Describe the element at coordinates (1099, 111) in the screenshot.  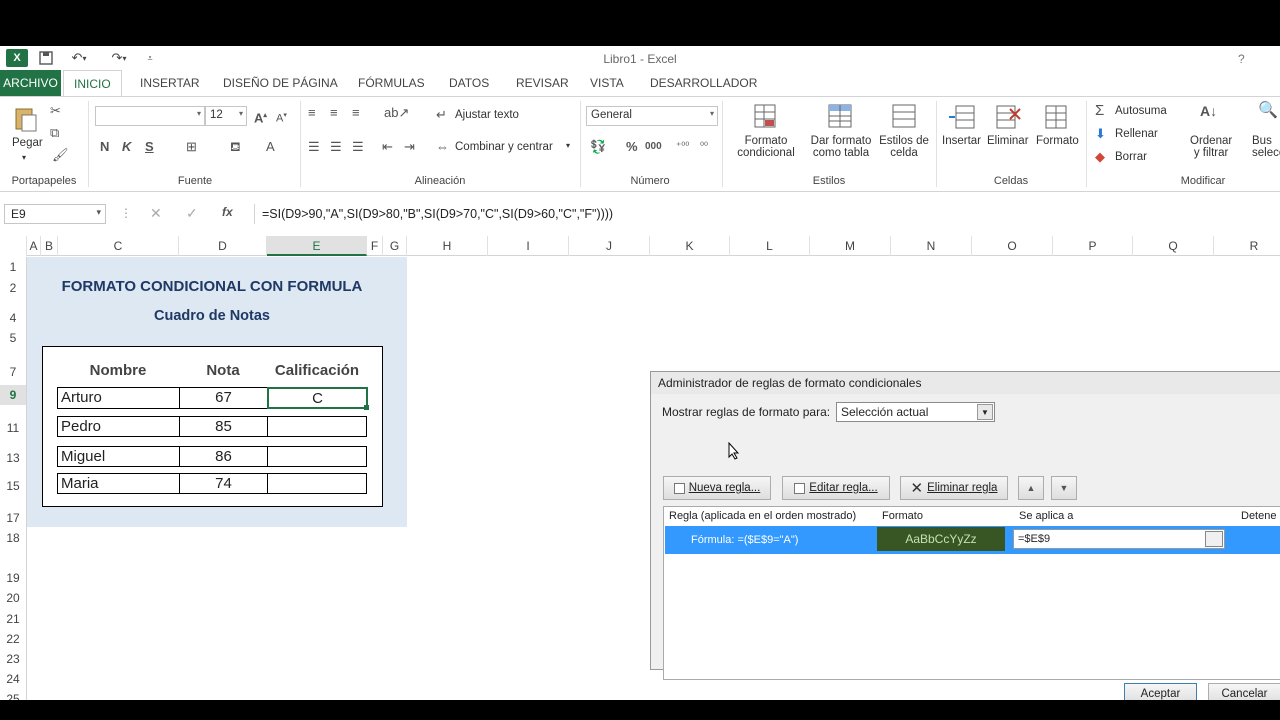
I see `autosum-icon: Σ` at that location.